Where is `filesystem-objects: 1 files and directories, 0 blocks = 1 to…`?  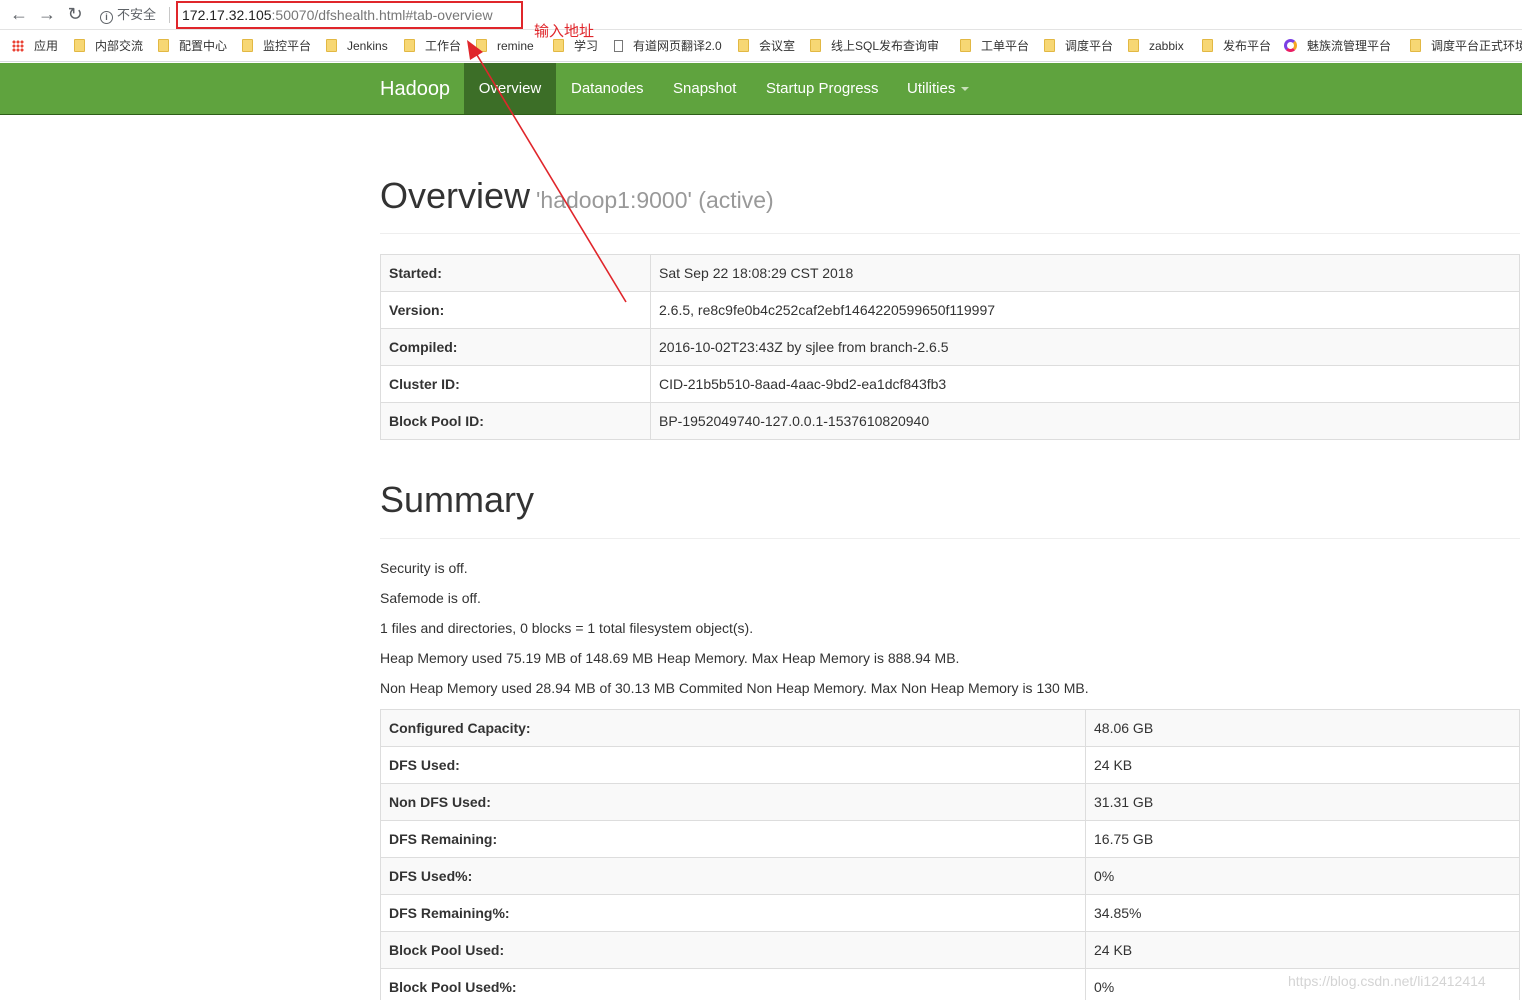
filesystem-objects: 1 files and directories, 0 blocks = 1 to… is located at coordinates (567, 628).